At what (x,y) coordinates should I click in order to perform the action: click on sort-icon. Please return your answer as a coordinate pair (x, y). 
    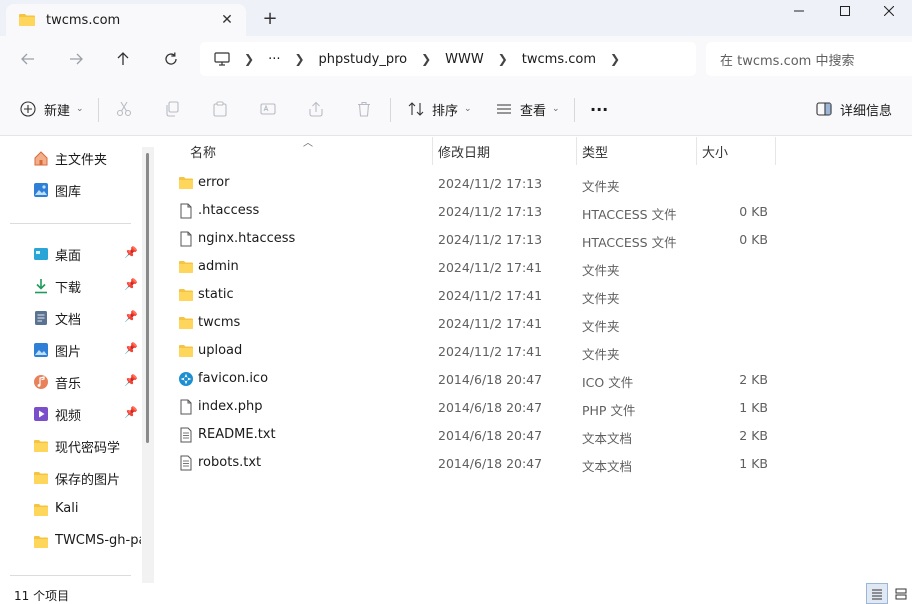
    Looking at the image, I should click on (416, 109).